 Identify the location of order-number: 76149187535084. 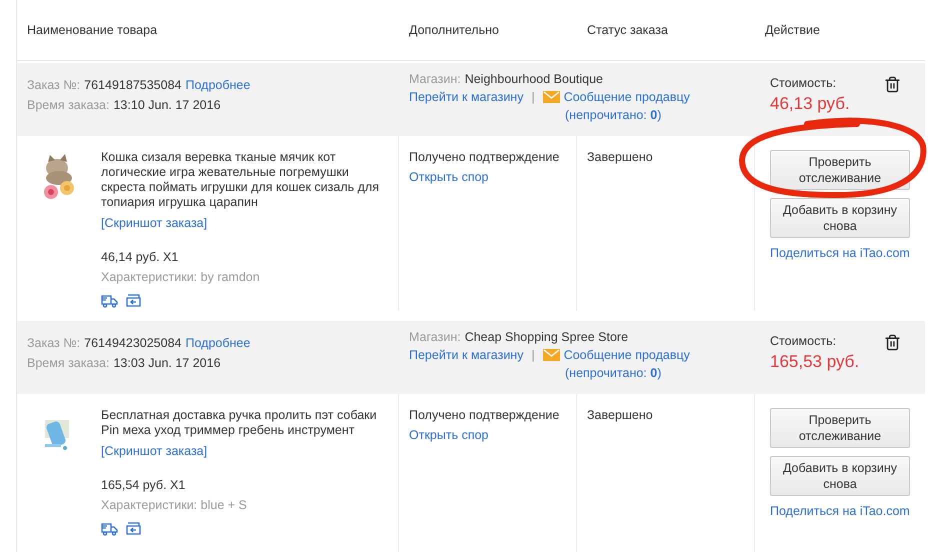
(133, 85).